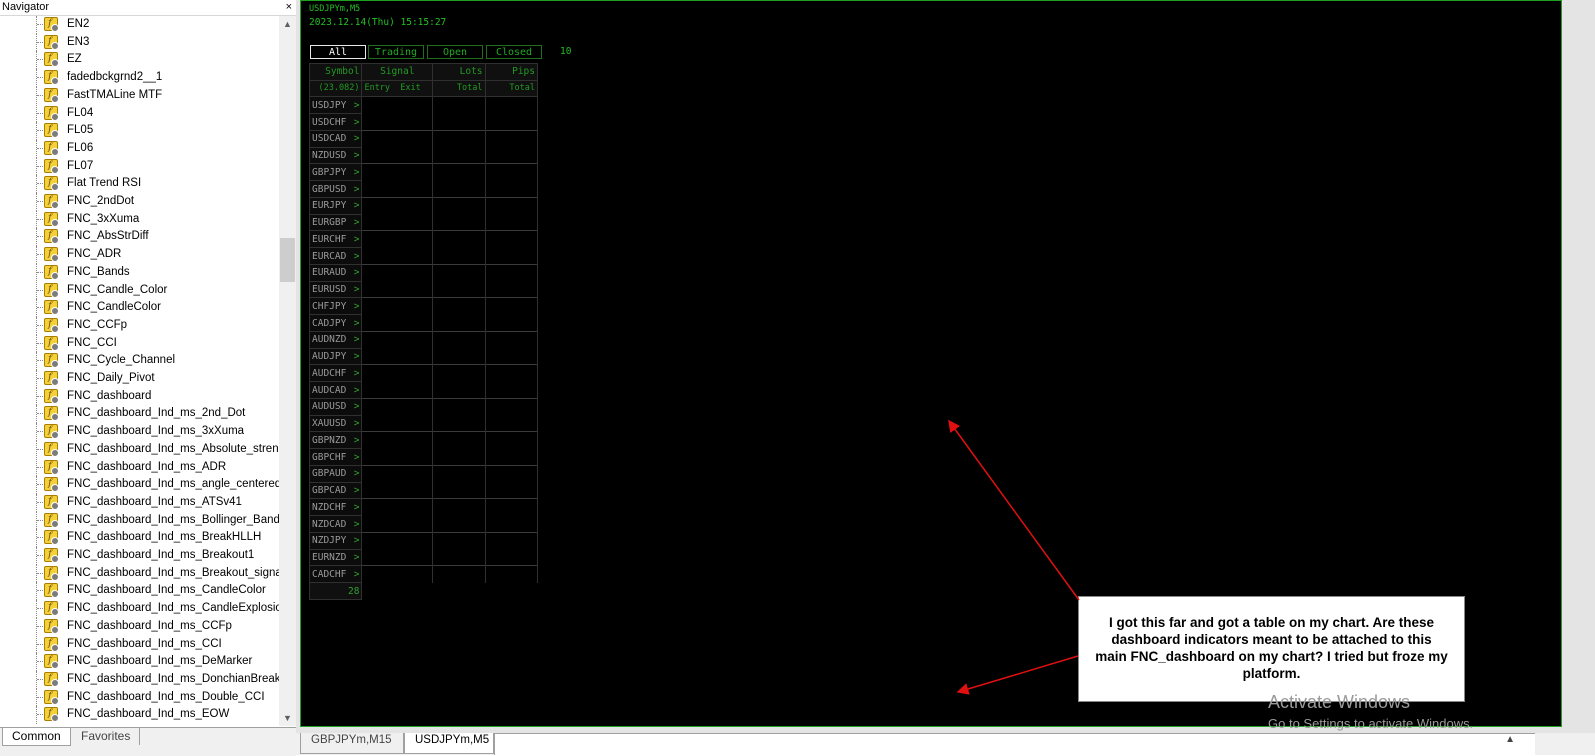 Image resolution: width=1595 pixels, height=756 pixels. What do you see at coordinates (423, 290) in the screenshot?
I see `table-row: EURUSD >` at bounding box center [423, 290].